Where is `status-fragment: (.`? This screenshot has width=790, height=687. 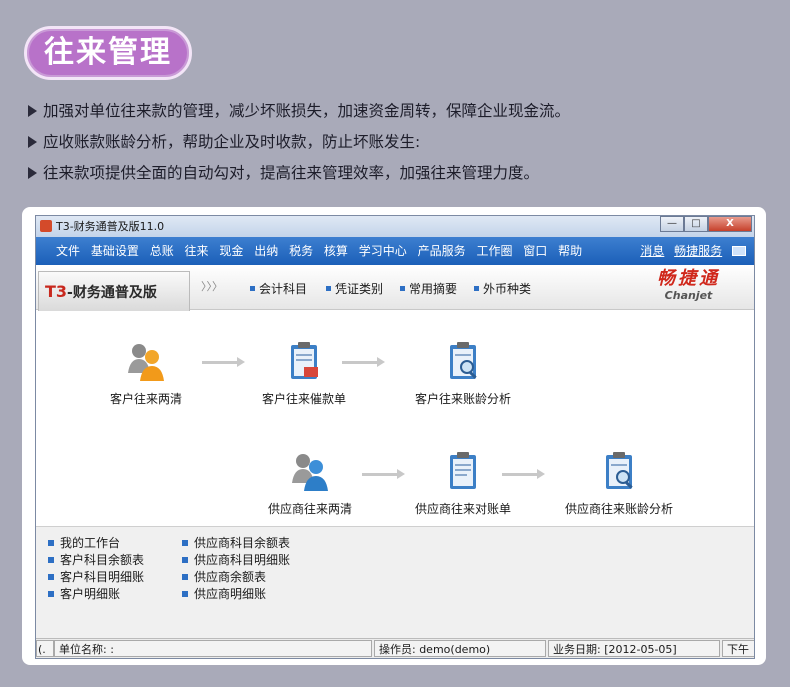 status-fragment: (. is located at coordinates (45, 648).